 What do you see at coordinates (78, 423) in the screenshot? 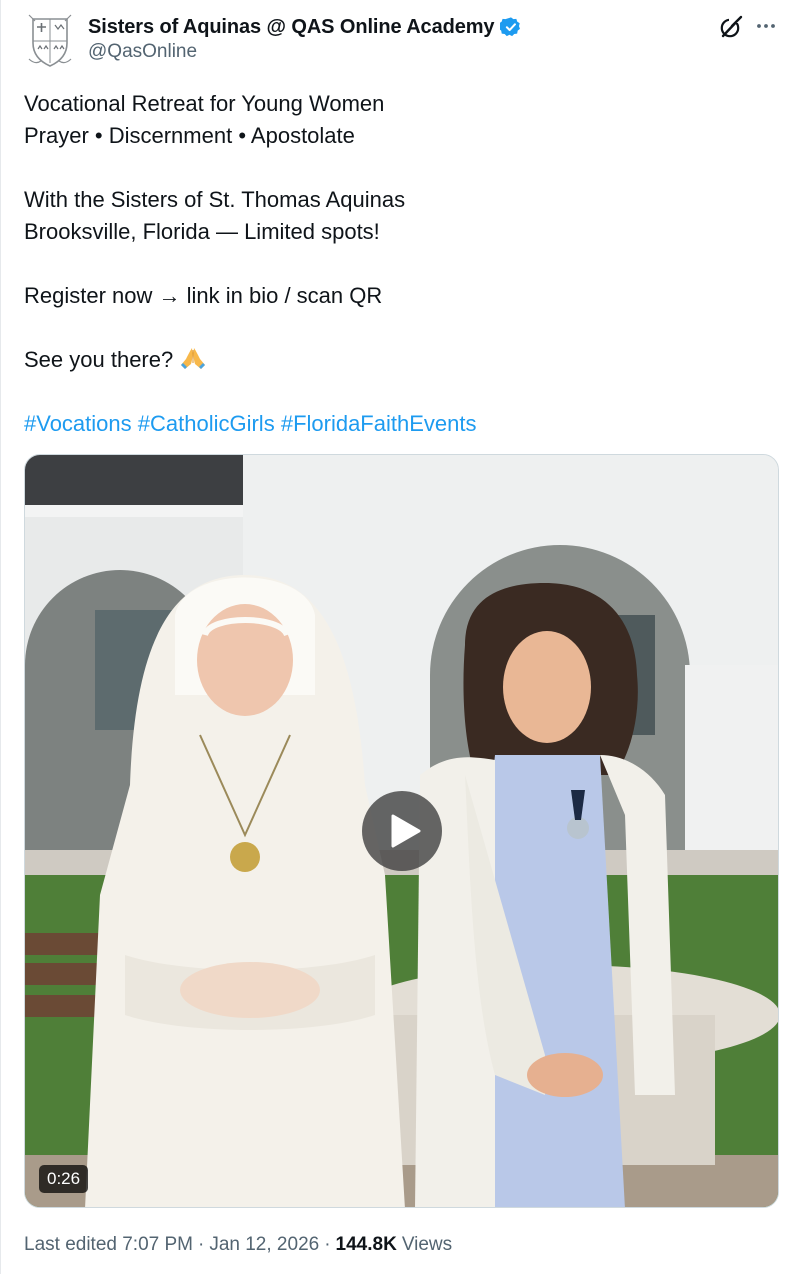
I see `hashtag-link: #Vocations` at bounding box center [78, 423].